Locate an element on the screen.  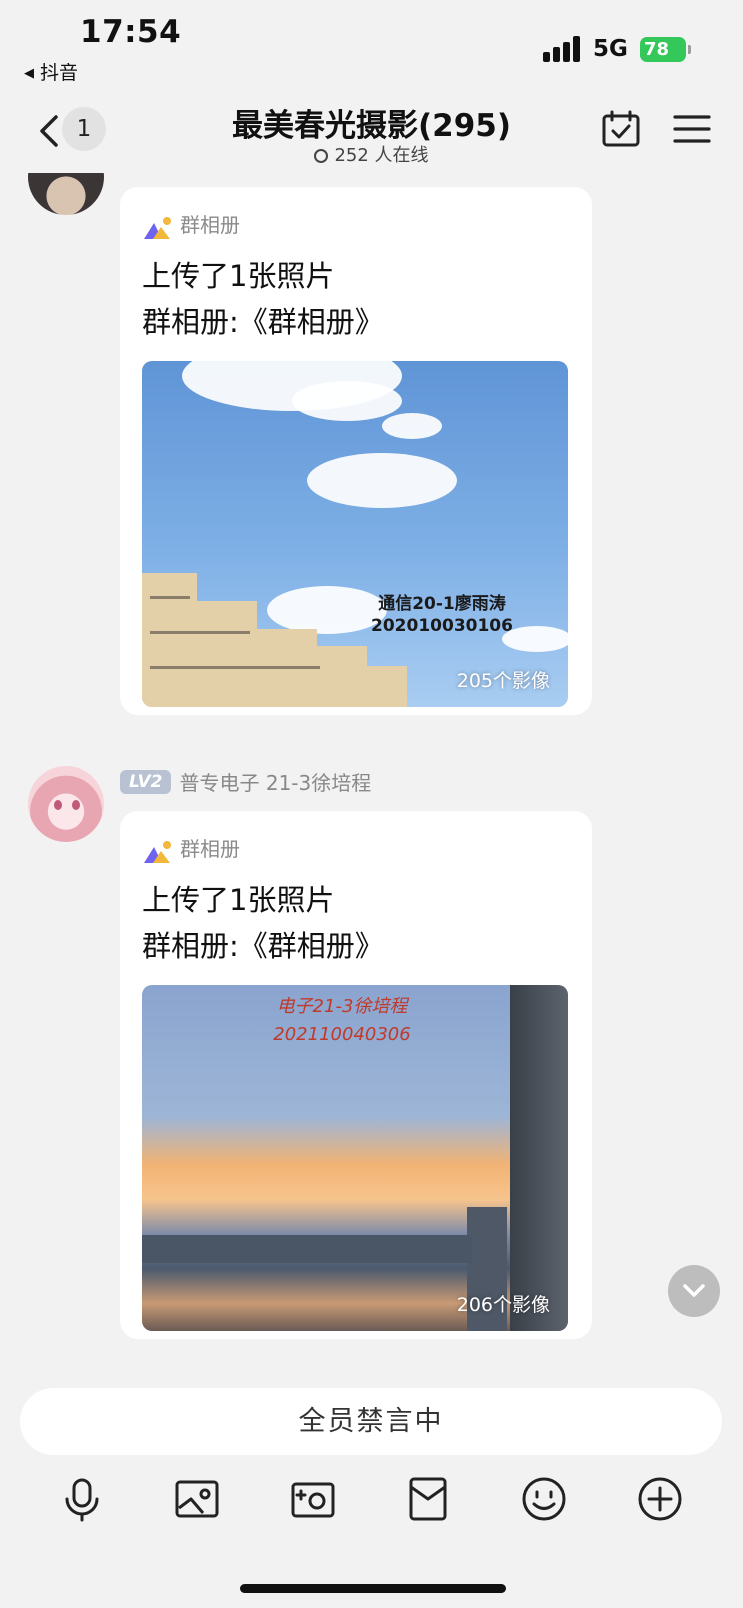
red-packet-icon is located at coordinates (428, 1499).